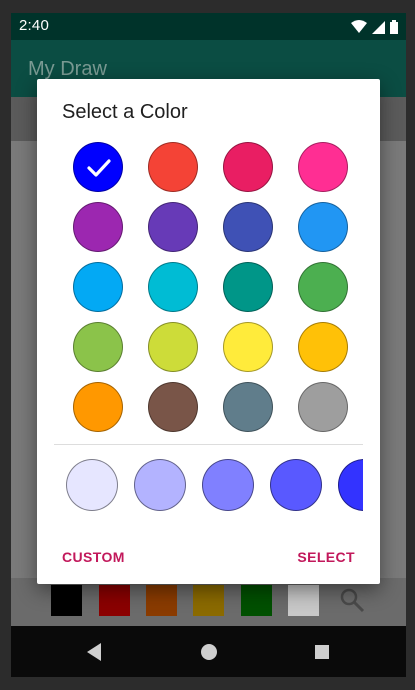 The width and height of the screenshot is (415, 690). What do you see at coordinates (394, 27) in the screenshot?
I see `battery-icon` at bounding box center [394, 27].